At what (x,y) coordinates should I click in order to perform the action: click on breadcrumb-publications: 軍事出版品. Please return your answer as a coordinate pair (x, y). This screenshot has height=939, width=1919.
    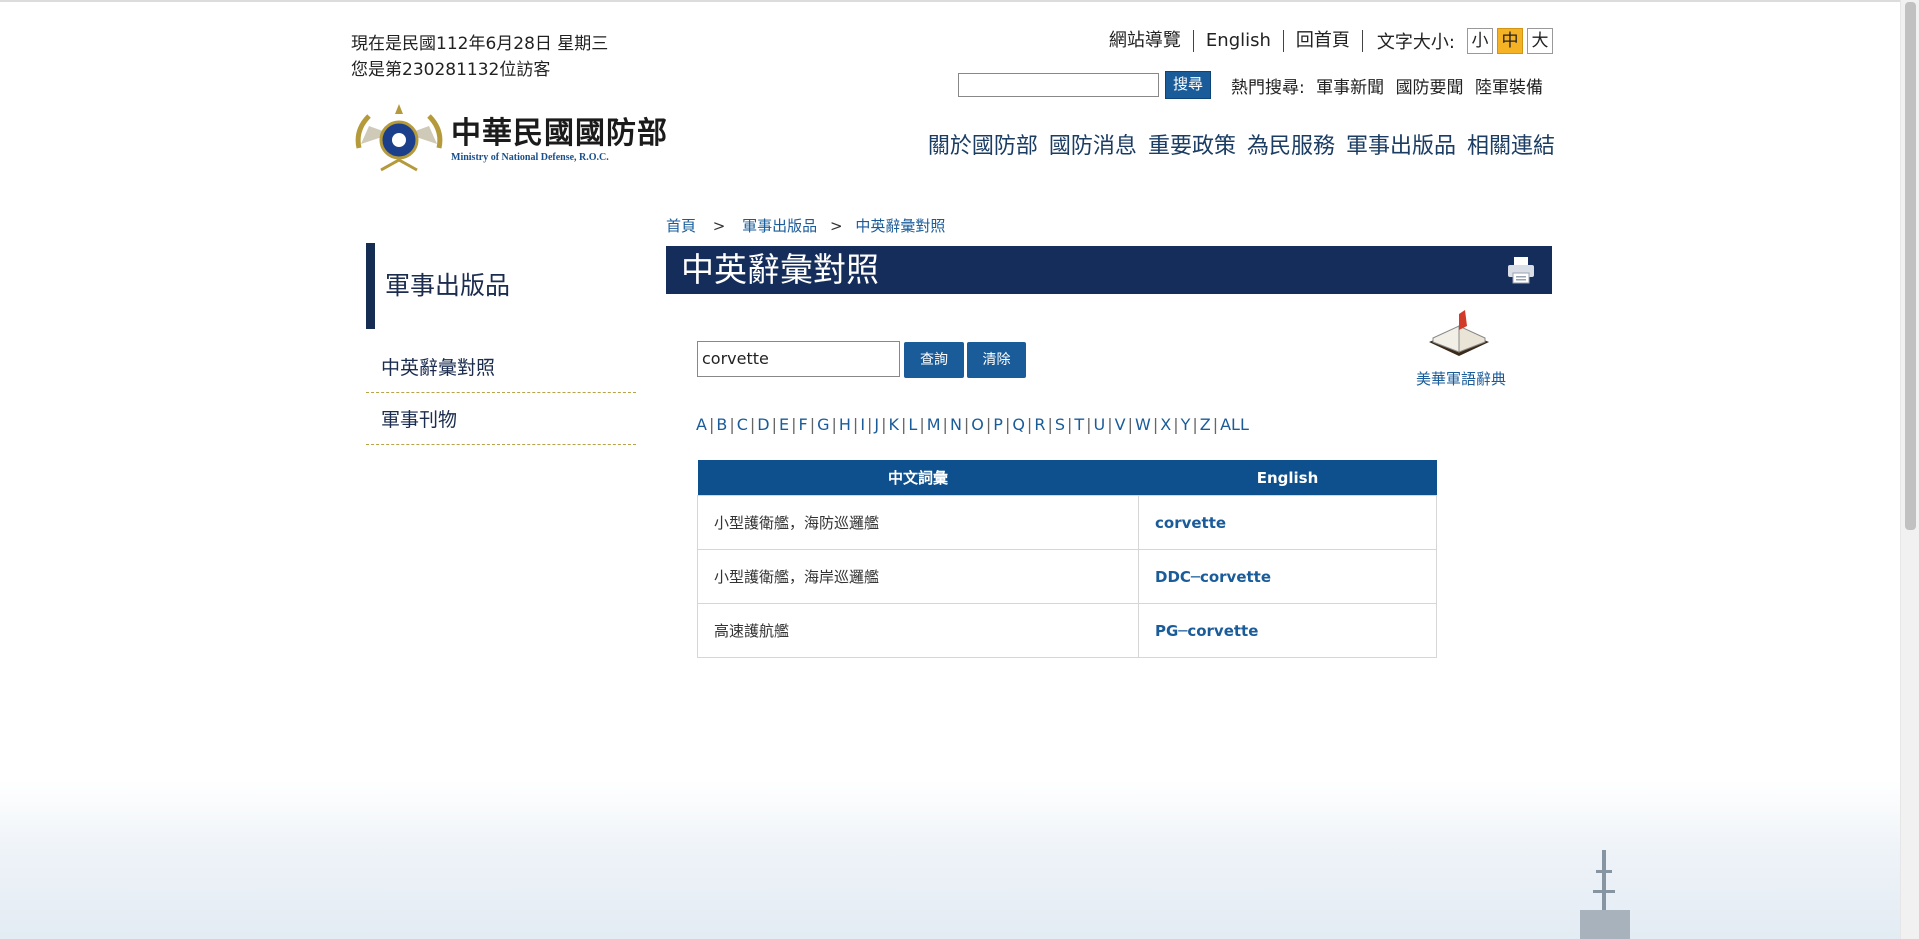
    Looking at the image, I should click on (779, 226).